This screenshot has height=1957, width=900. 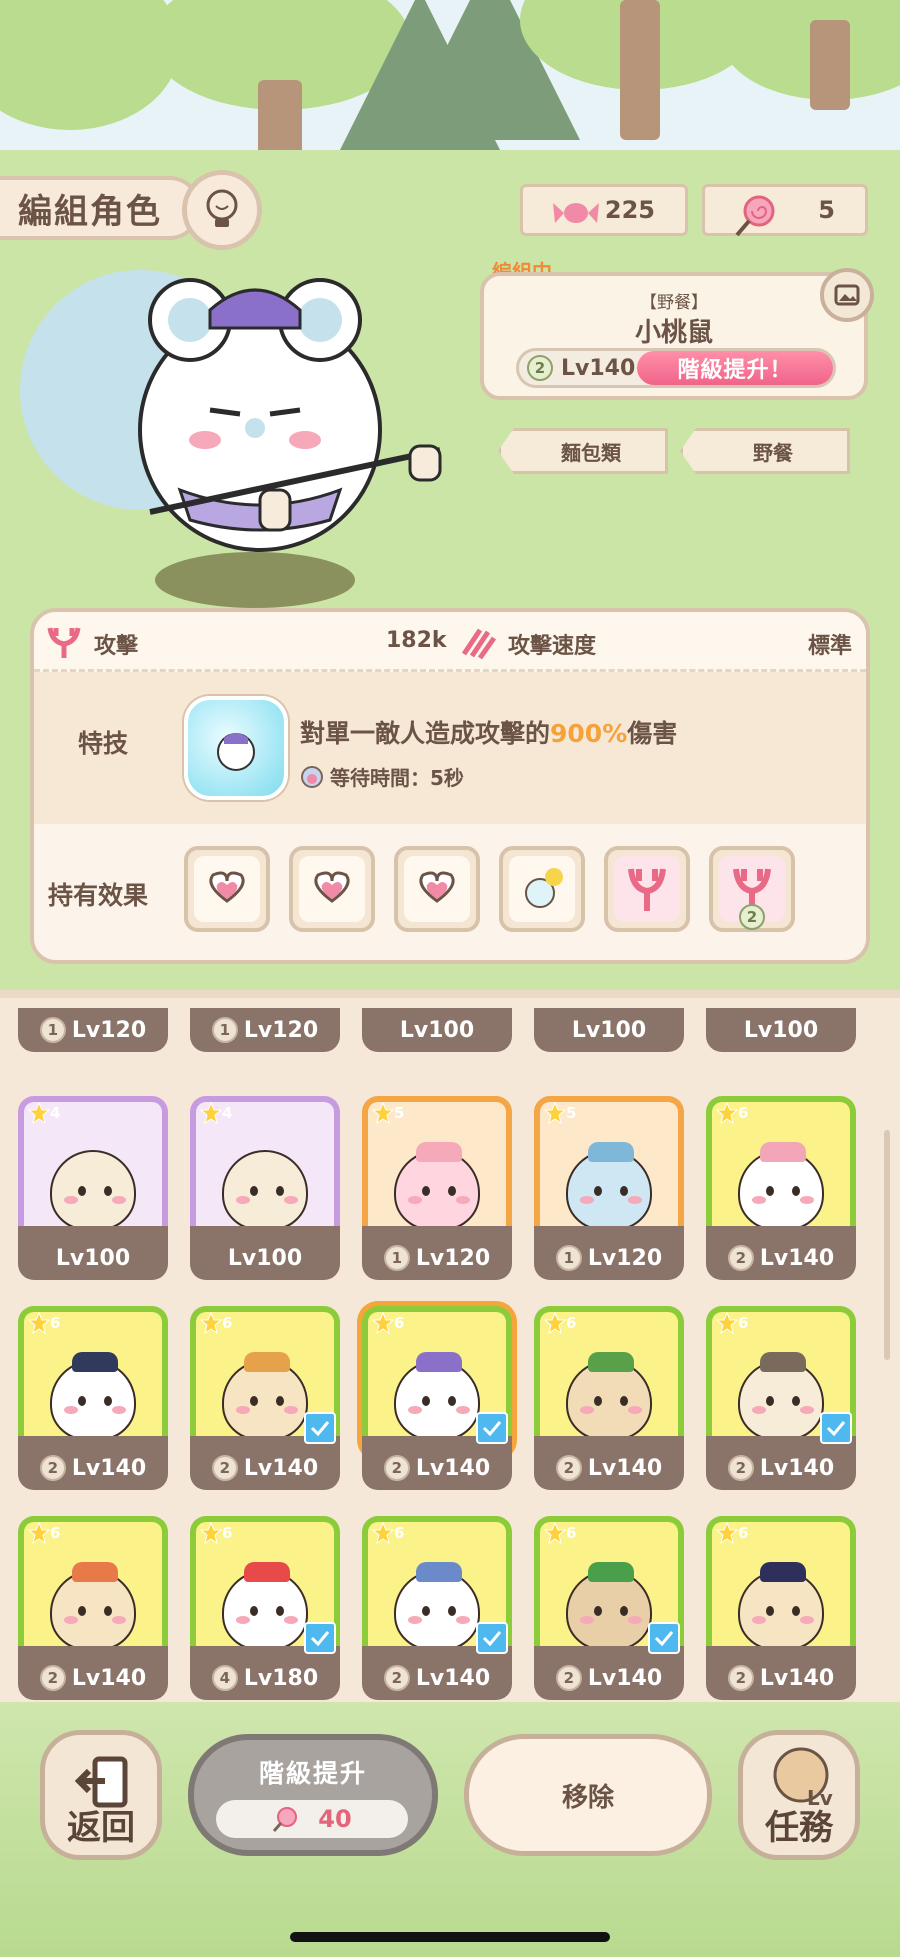 What do you see at coordinates (735, 368) in the screenshot?
I see `rank-upgrade-button: 階級提升！` at bounding box center [735, 368].